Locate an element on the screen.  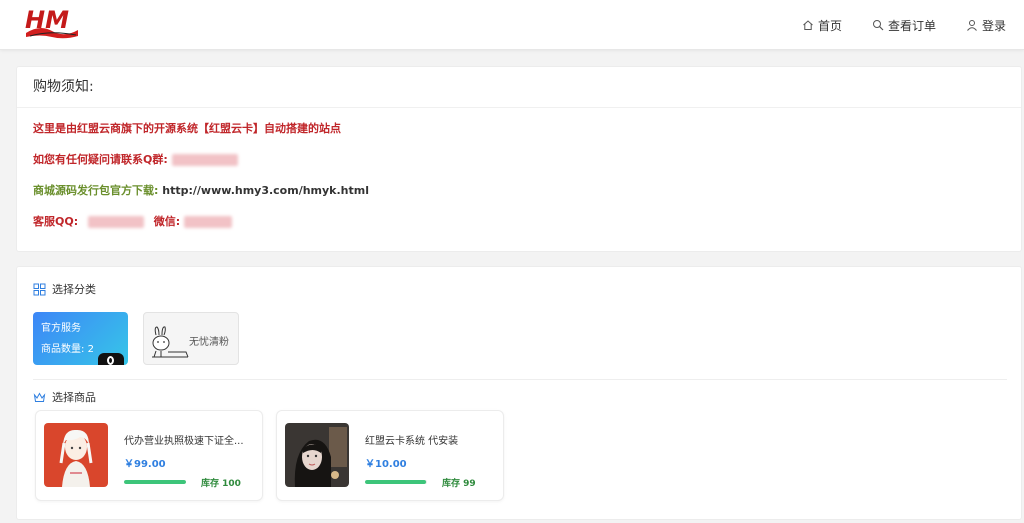
download-label: 商城源码发行包官方下载: is located at coordinates (96, 190).